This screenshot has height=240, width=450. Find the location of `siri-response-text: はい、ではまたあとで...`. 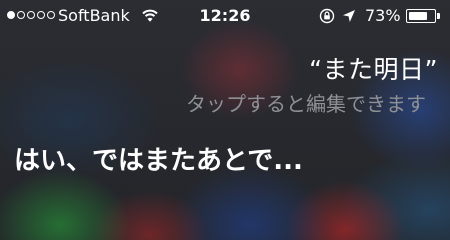

siri-response-text: はい、ではまたあとで... is located at coordinates (158, 161).